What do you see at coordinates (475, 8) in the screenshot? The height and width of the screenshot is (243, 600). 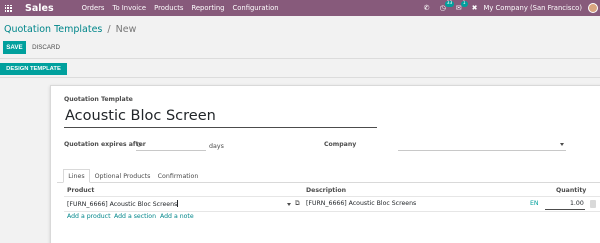 I see `debug-tools-icon: ✖` at bounding box center [475, 8].